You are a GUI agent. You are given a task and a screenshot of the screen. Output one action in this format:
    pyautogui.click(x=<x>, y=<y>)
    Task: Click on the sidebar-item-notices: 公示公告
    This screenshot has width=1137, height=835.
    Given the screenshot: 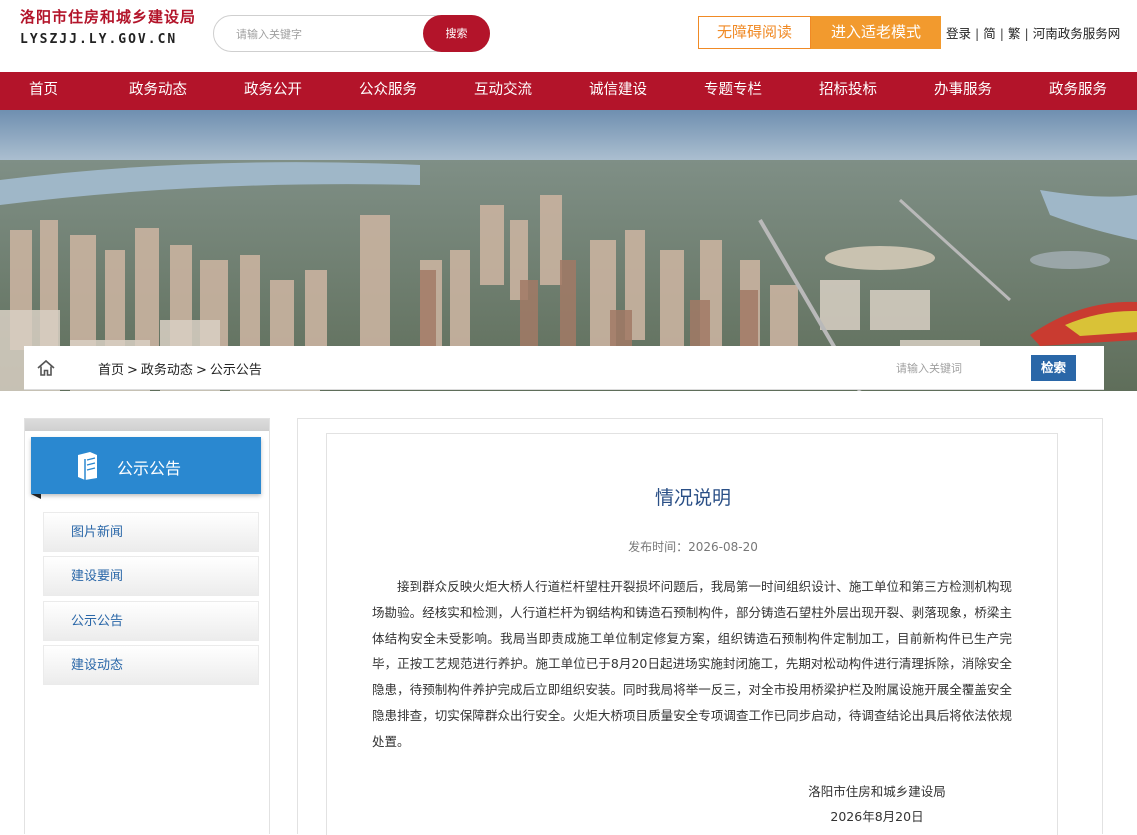 What is the action you would take?
    pyautogui.click(x=151, y=621)
    